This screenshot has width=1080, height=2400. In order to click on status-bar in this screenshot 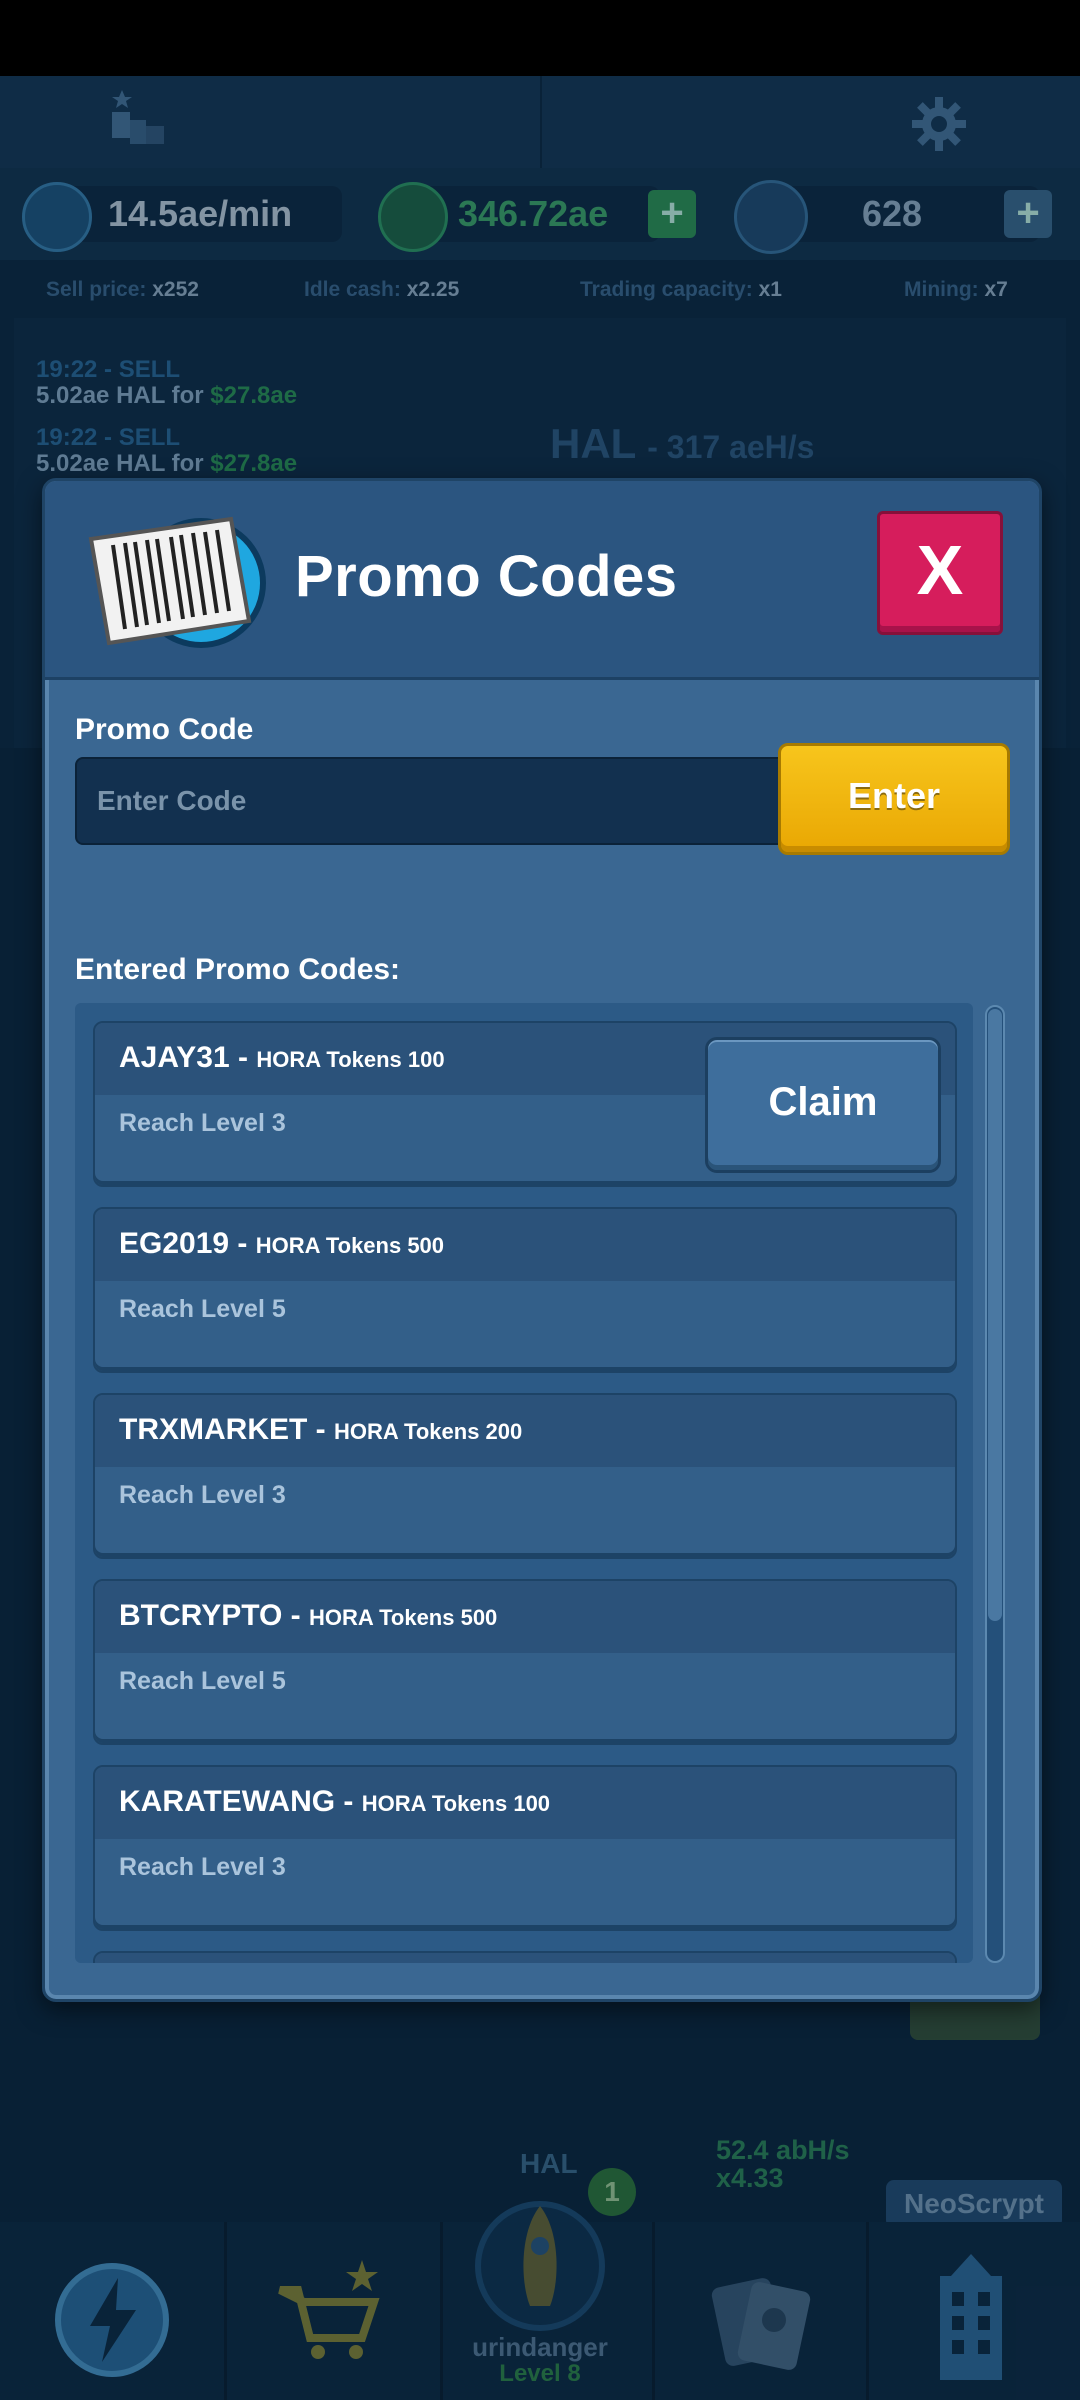, I will do `click(540, 38)`.